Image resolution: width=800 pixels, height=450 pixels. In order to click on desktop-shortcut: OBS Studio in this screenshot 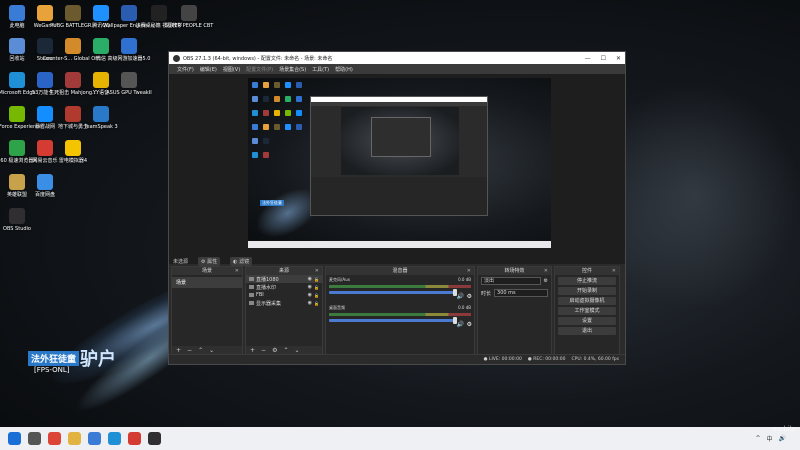, I will do `click(17, 220)`.